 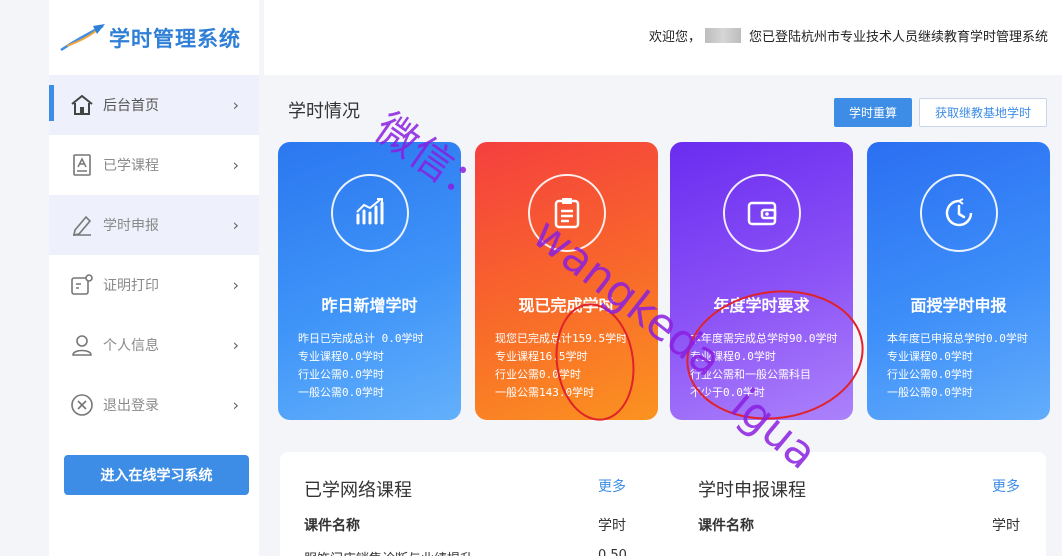 I want to click on fetch-base-hours-button: 获取继教基地学时, so click(x=983, y=112).